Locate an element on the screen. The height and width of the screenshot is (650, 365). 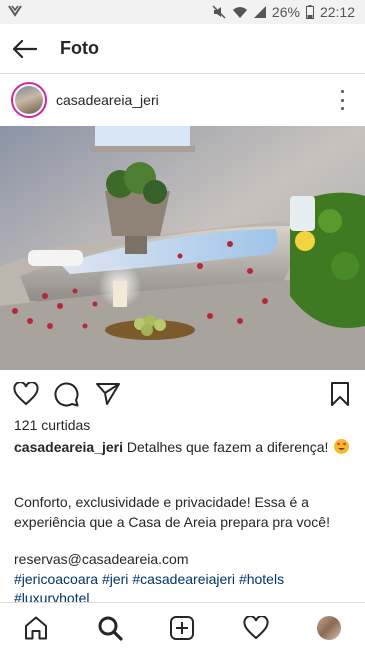
arrow-left-icon is located at coordinates (24, 48).